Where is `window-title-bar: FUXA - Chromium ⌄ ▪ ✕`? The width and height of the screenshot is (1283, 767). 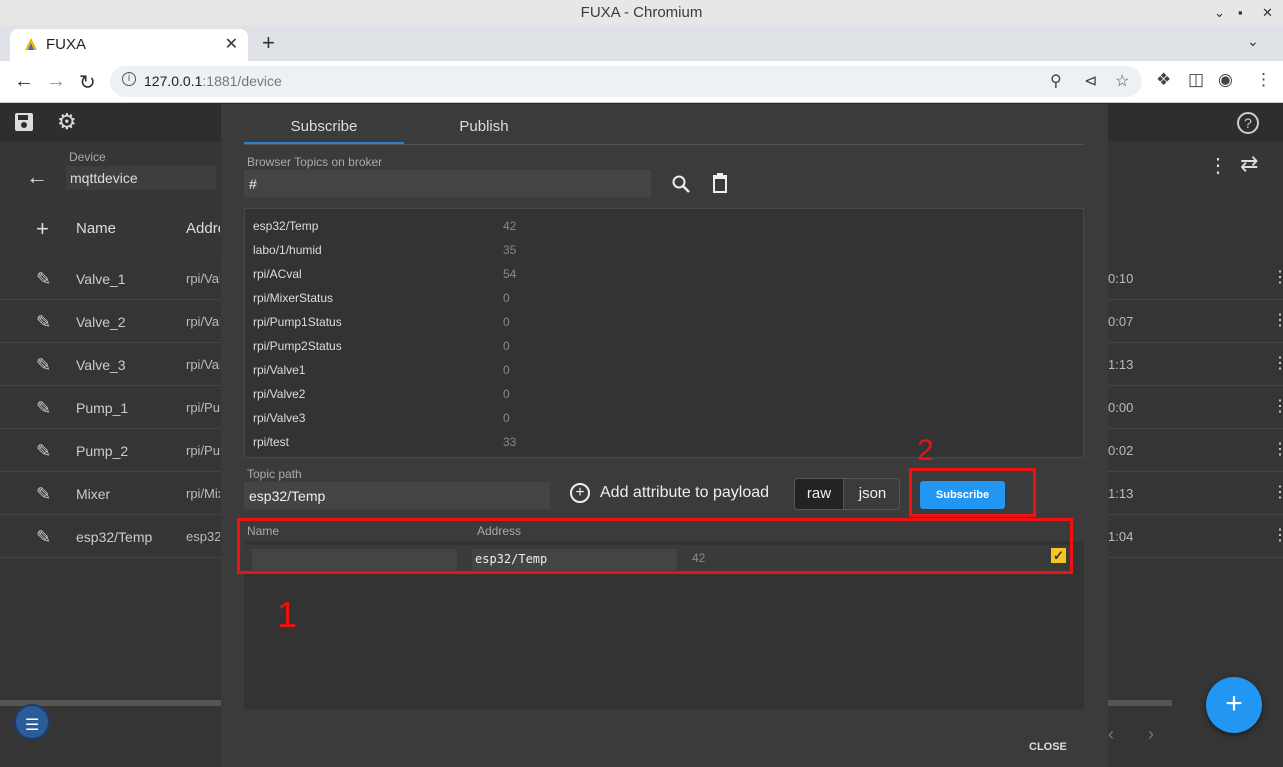 window-title-bar: FUXA - Chromium ⌄ ▪ ✕ is located at coordinates (641, 12).